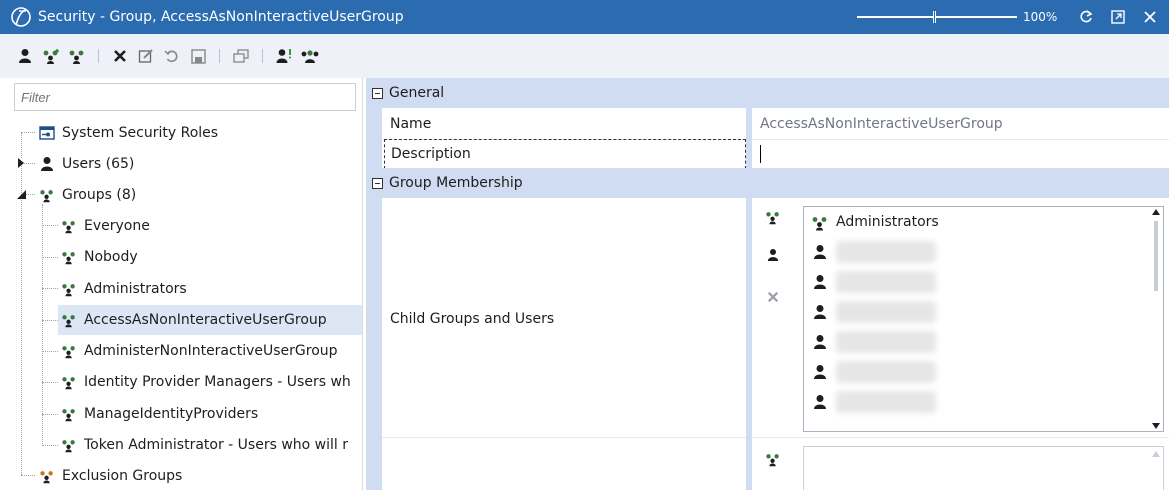 This screenshot has height=490, width=1169. I want to click on tree-item-group: Identity Provider Managers - Users wh, so click(205, 382).